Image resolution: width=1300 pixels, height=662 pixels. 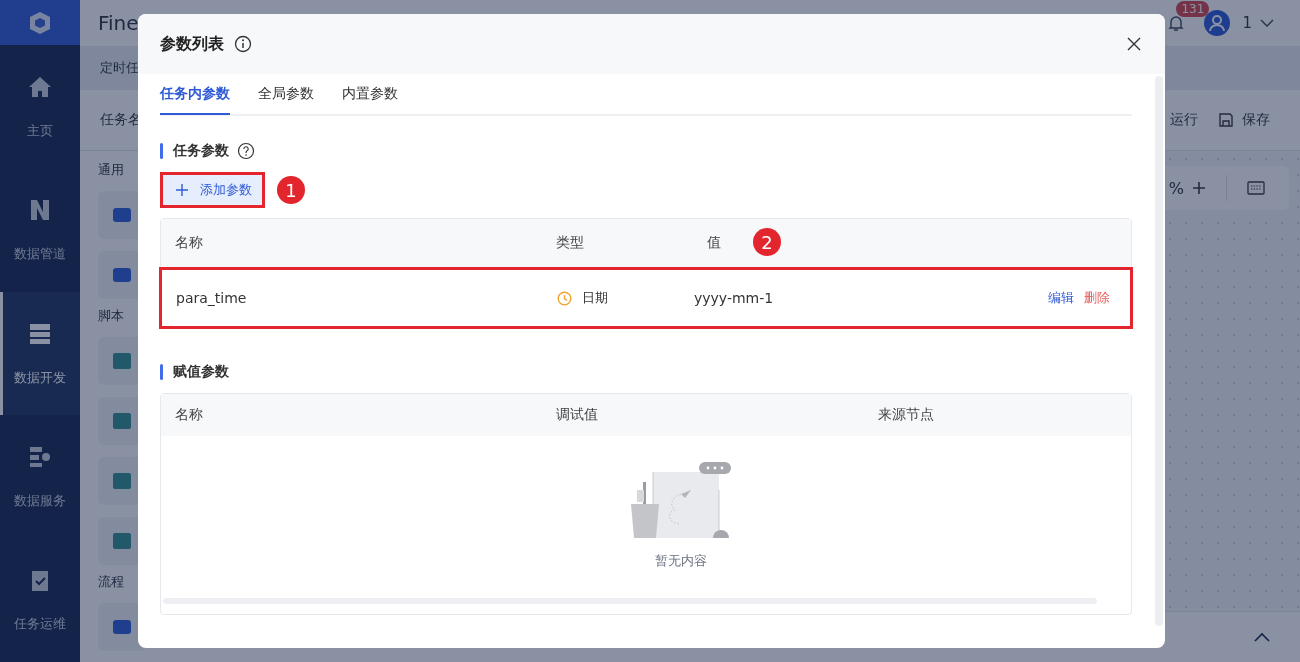 I want to click on product-name: Fine, so click(x=118, y=23).